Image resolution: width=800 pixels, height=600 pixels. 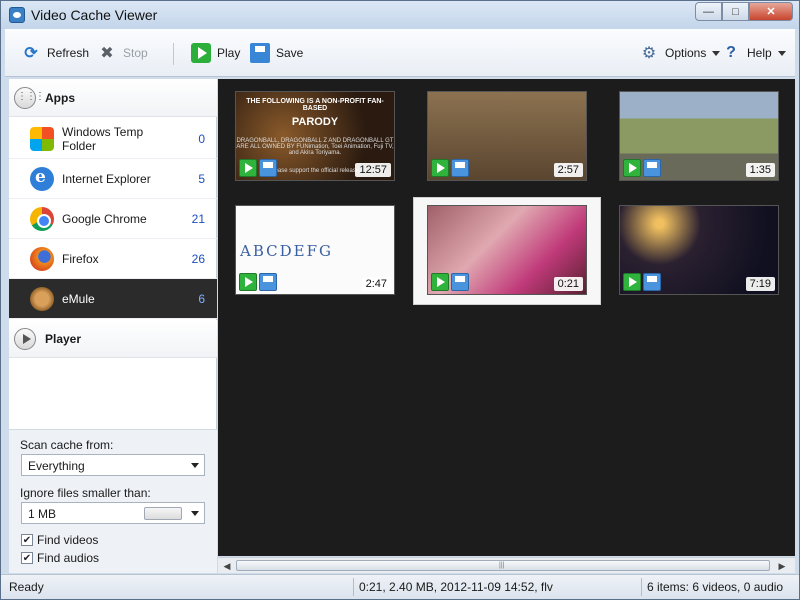 What do you see at coordinates (198, 218) in the screenshot?
I see `app-count: 21` at bounding box center [198, 218].